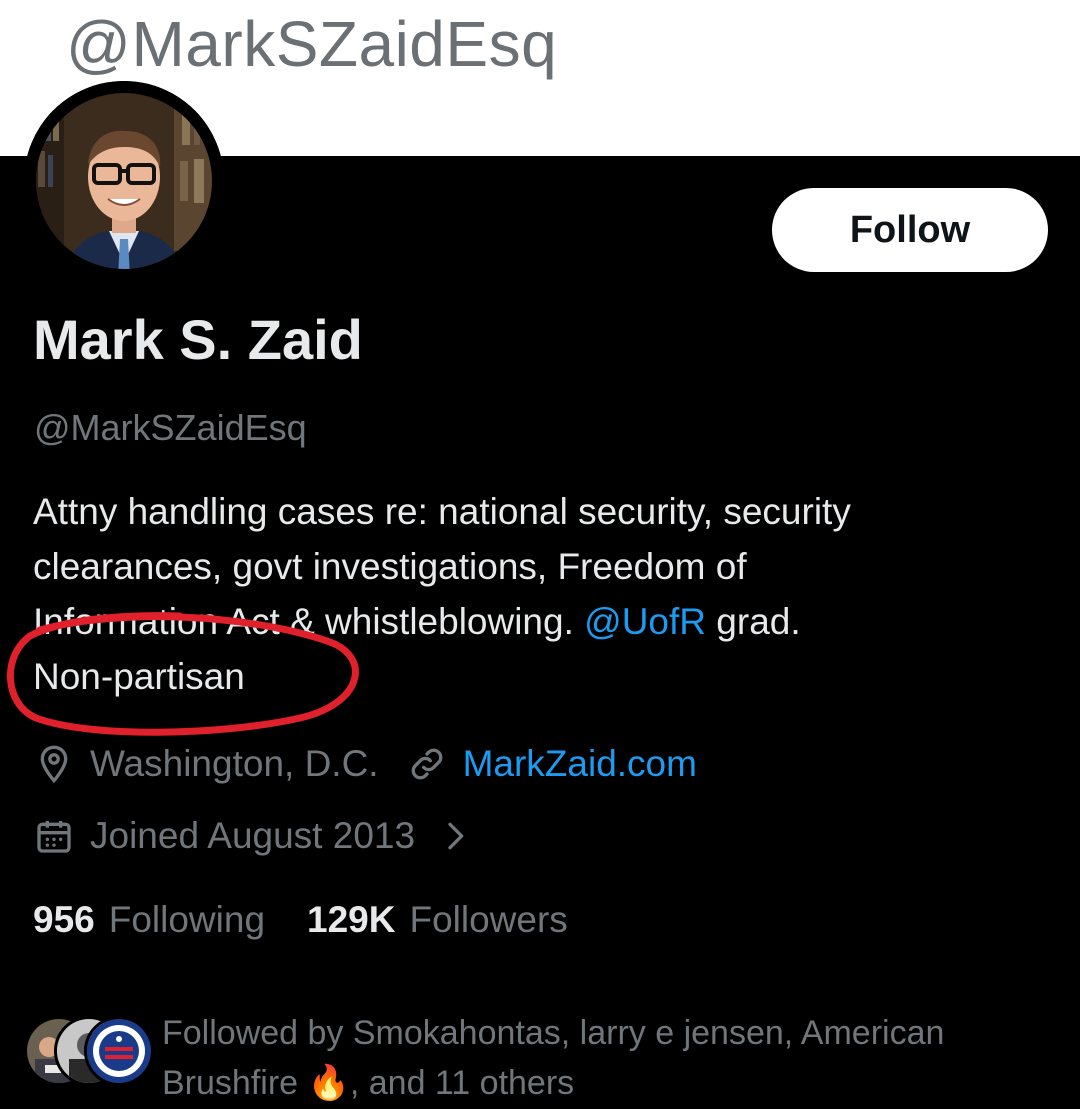 This screenshot has width=1080, height=1109. What do you see at coordinates (170, 427) in the screenshot?
I see `profile-handle: @MarkSZaidEsq` at bounding box center [170, 427].